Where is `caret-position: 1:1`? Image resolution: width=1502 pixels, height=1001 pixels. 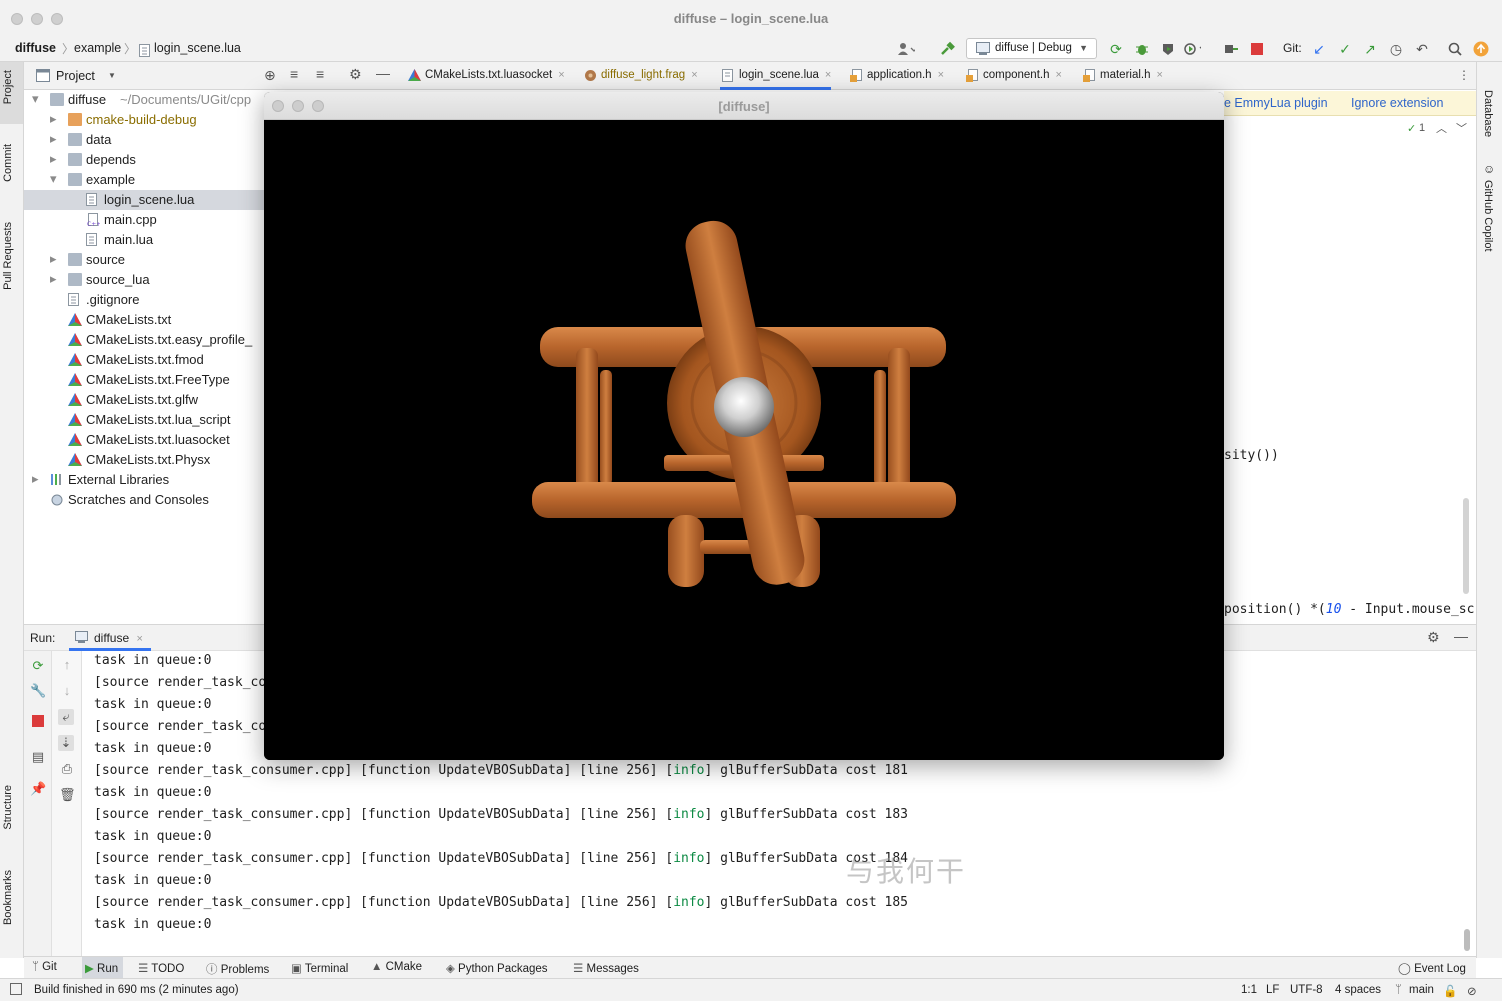
caret-position: 1:1 is located at coordinates (1249, 990).